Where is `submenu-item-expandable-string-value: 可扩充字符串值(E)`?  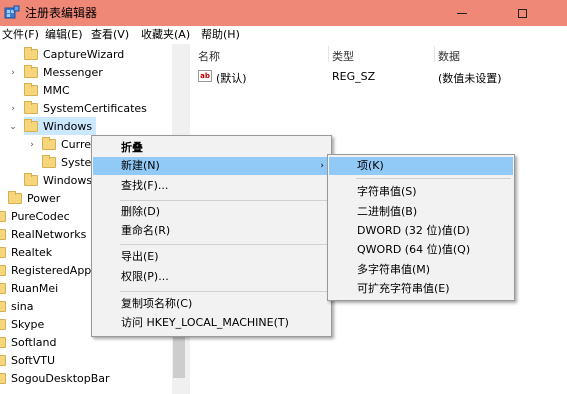 submenu-item-expandable-string-value: 可扩充字符串值(E) is located at coordinates (421, 289).